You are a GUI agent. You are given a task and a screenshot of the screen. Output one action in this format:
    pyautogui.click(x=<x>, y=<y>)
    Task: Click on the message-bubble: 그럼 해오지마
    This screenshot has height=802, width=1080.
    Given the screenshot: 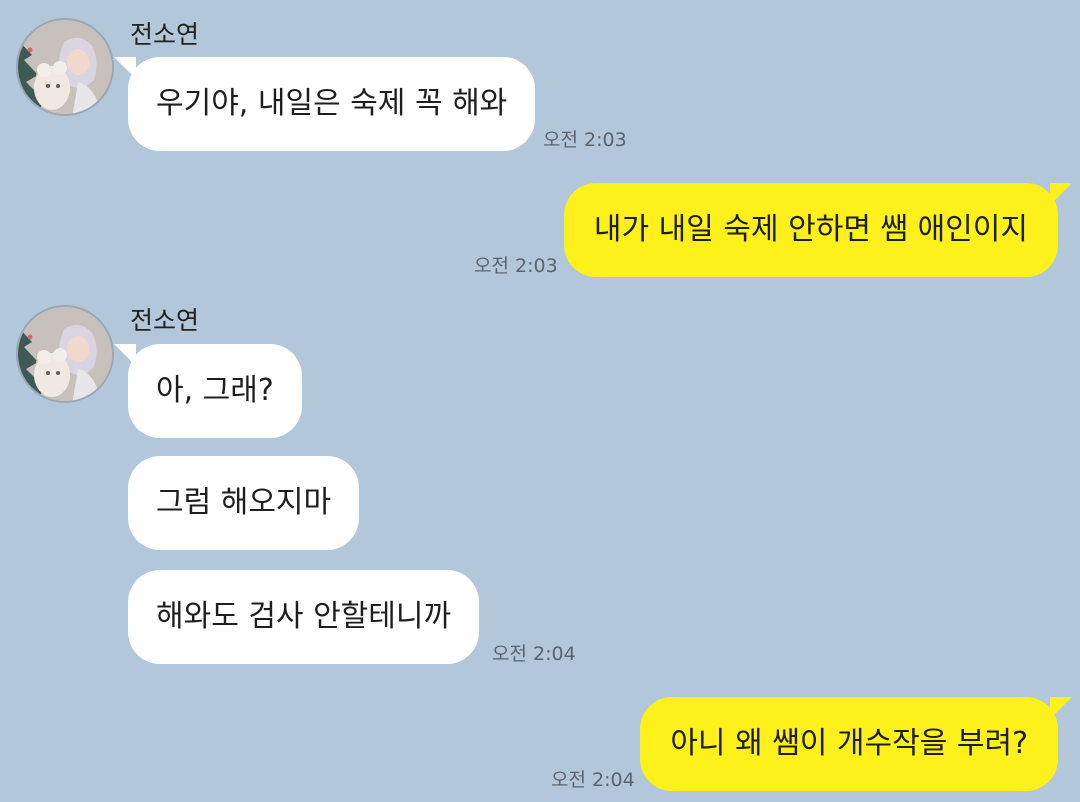 What is the action you would take?
    pyautogui.click(x=244, y=503)
    